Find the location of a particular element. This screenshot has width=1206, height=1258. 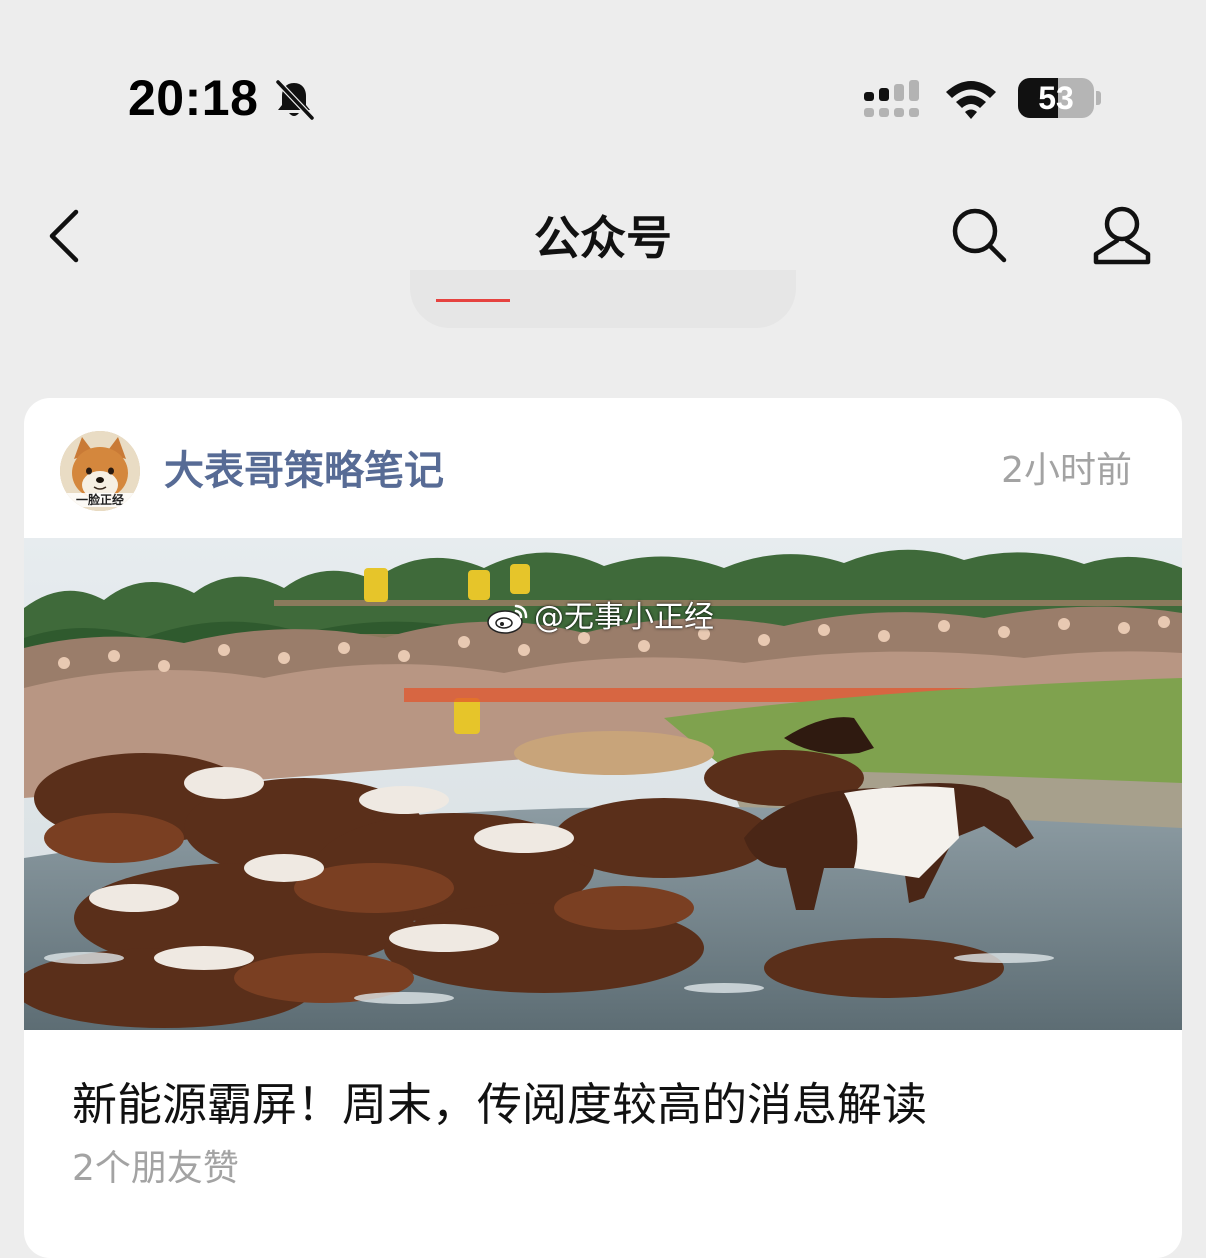

account-name: 大表哥策略笔记 is located at coordinates (304, 471).